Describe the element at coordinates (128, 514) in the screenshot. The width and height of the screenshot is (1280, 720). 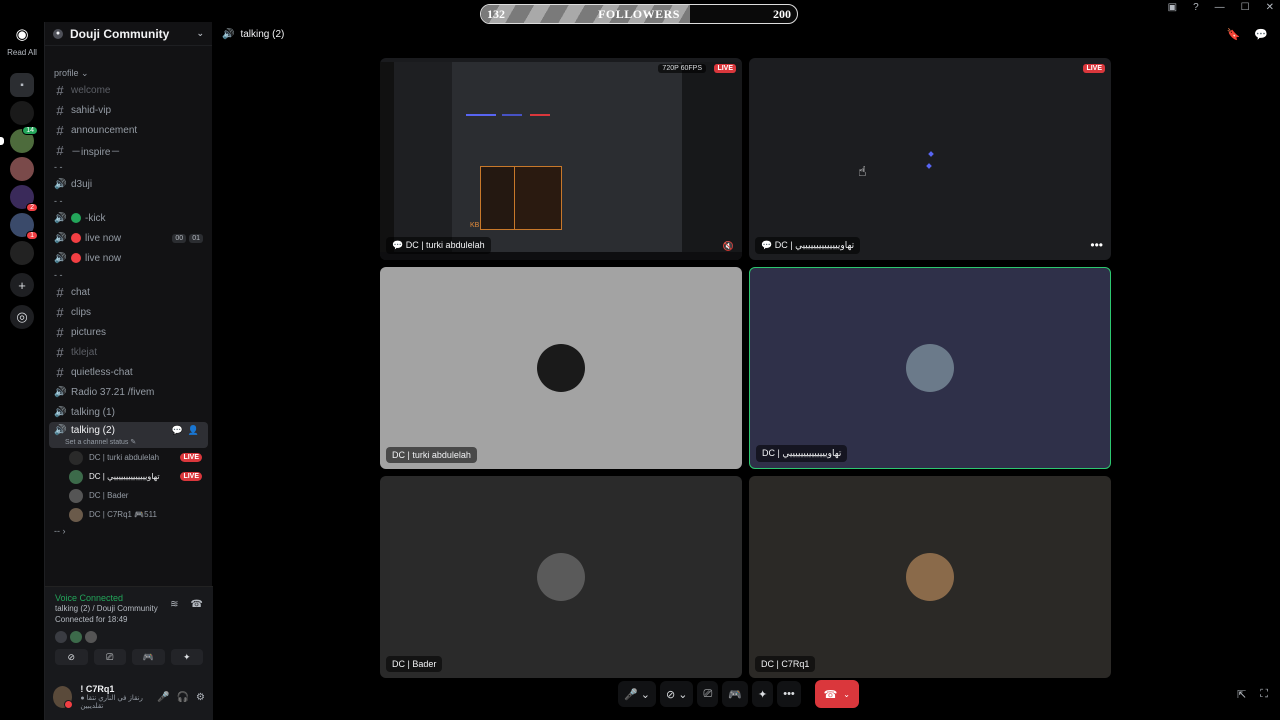
I see `voice-user: DC | C7Rq1 🎮511` at that location.